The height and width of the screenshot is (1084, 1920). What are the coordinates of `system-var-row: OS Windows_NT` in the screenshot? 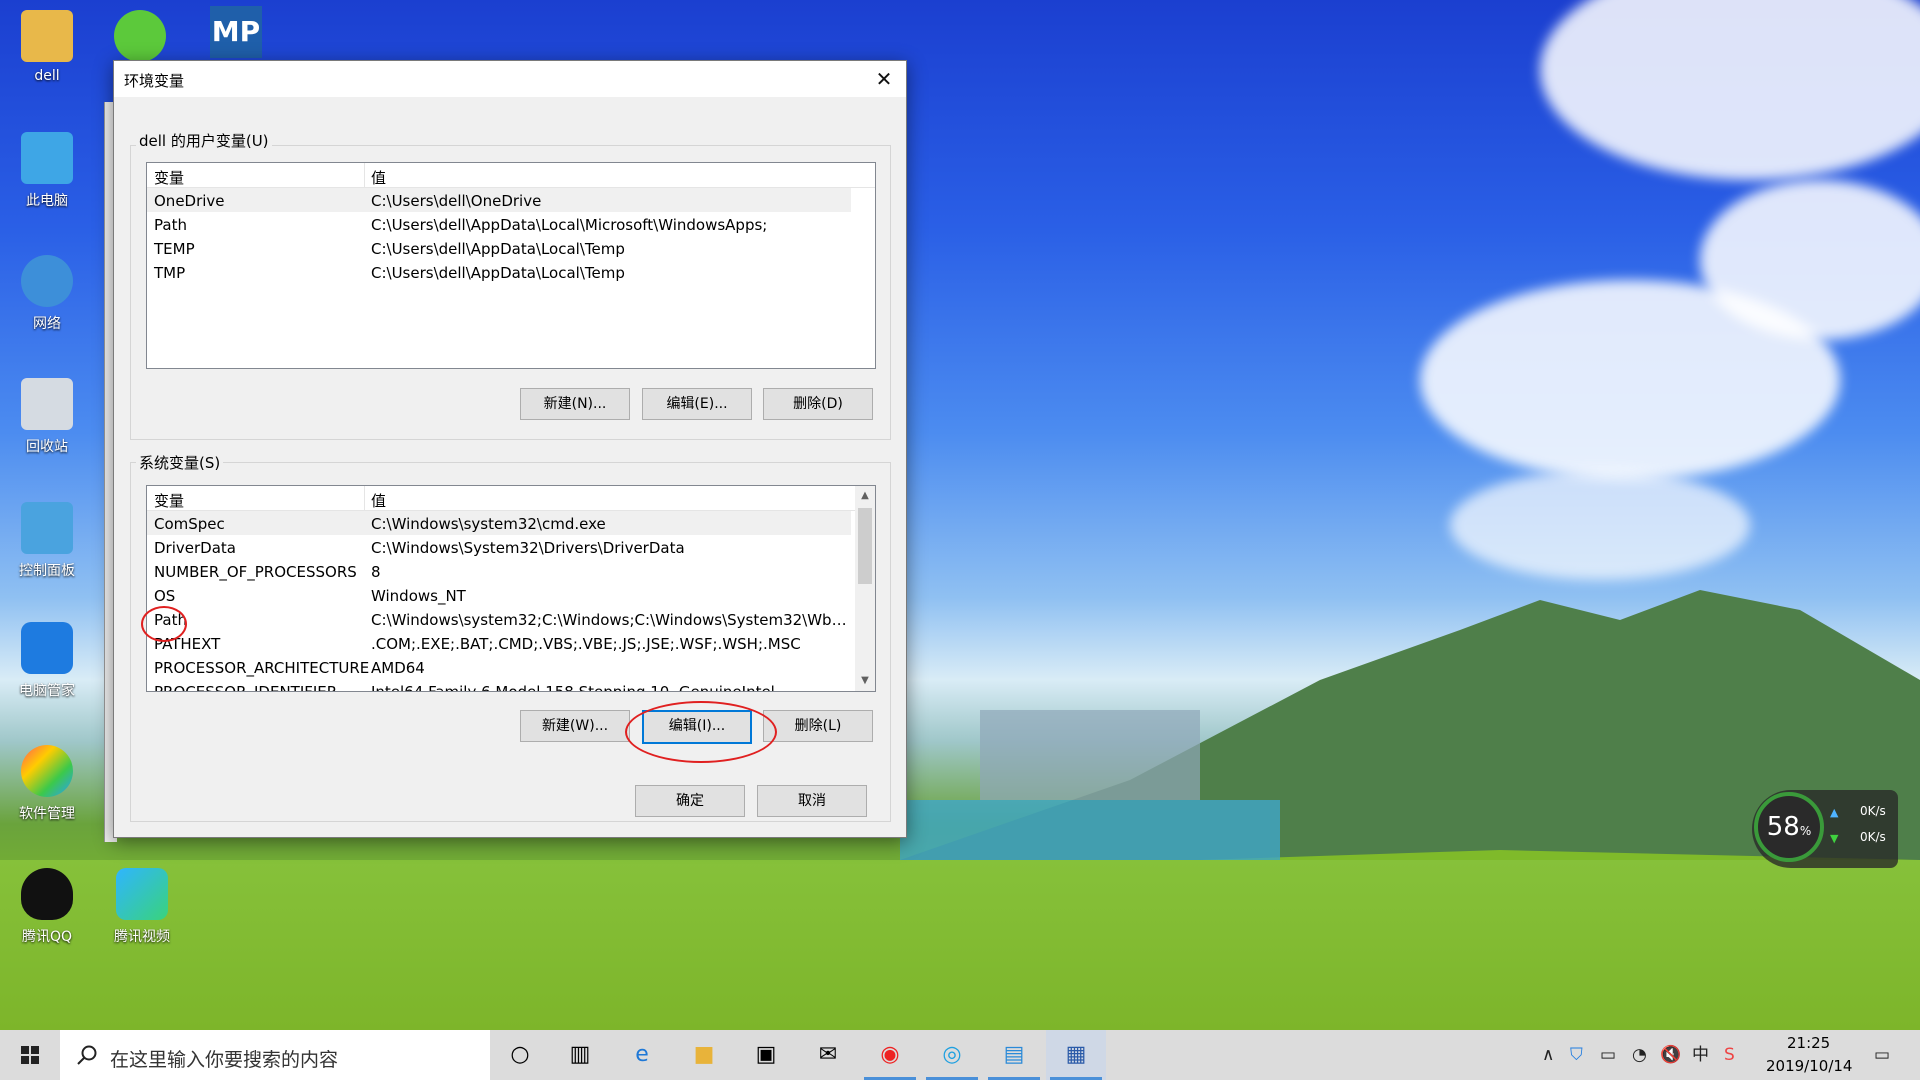 It's located at (511, 595).